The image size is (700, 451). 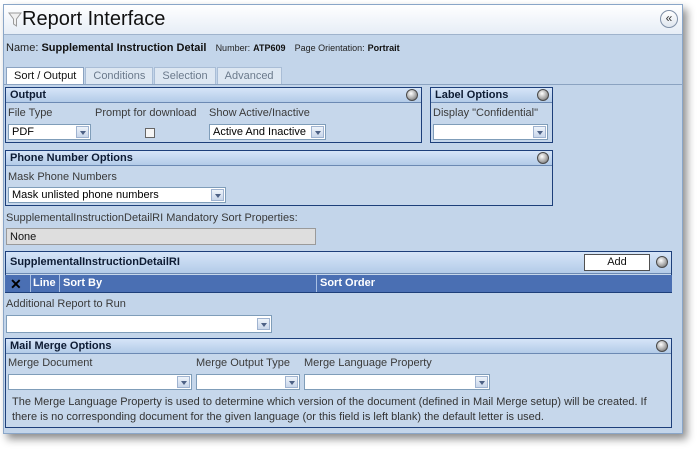 What do you see at coordinates (150, 133) in the screenshot?
I see `prompt-download-checkbox` at bounding box center [150, 133].